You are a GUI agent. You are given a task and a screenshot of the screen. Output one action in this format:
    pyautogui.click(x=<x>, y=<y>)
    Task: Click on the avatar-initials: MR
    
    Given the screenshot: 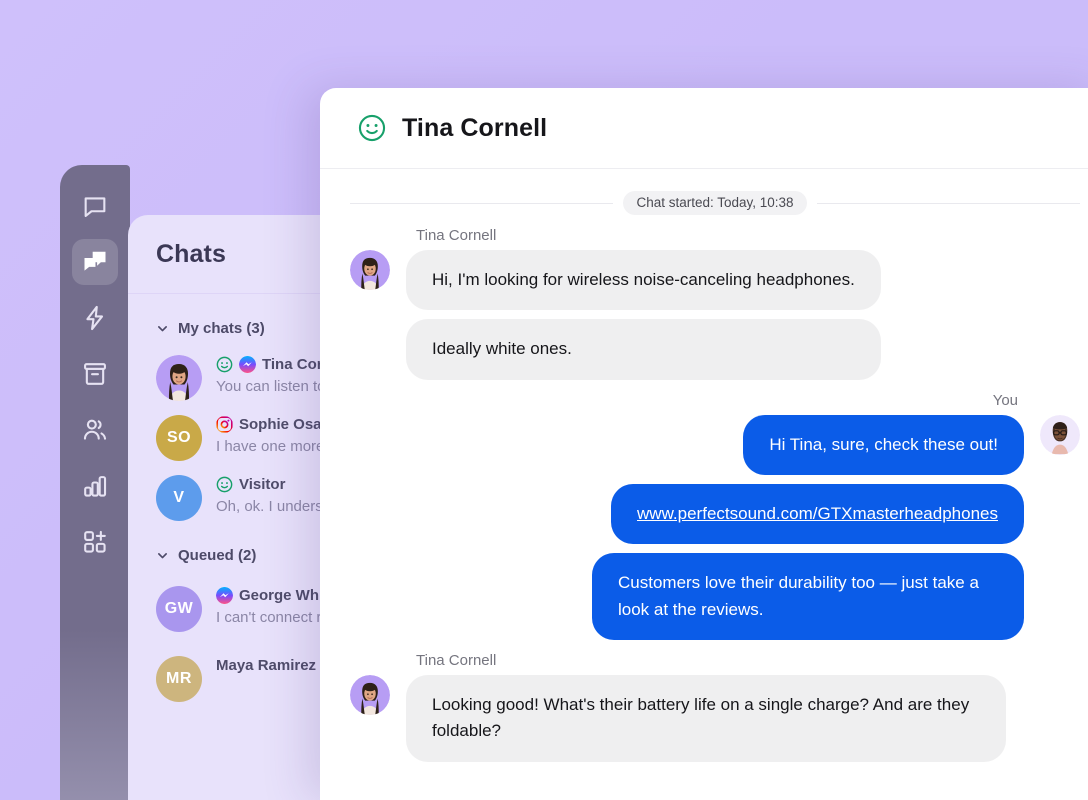 What is the action you would take?
    pyautogui.click(x=179, y=678)
    